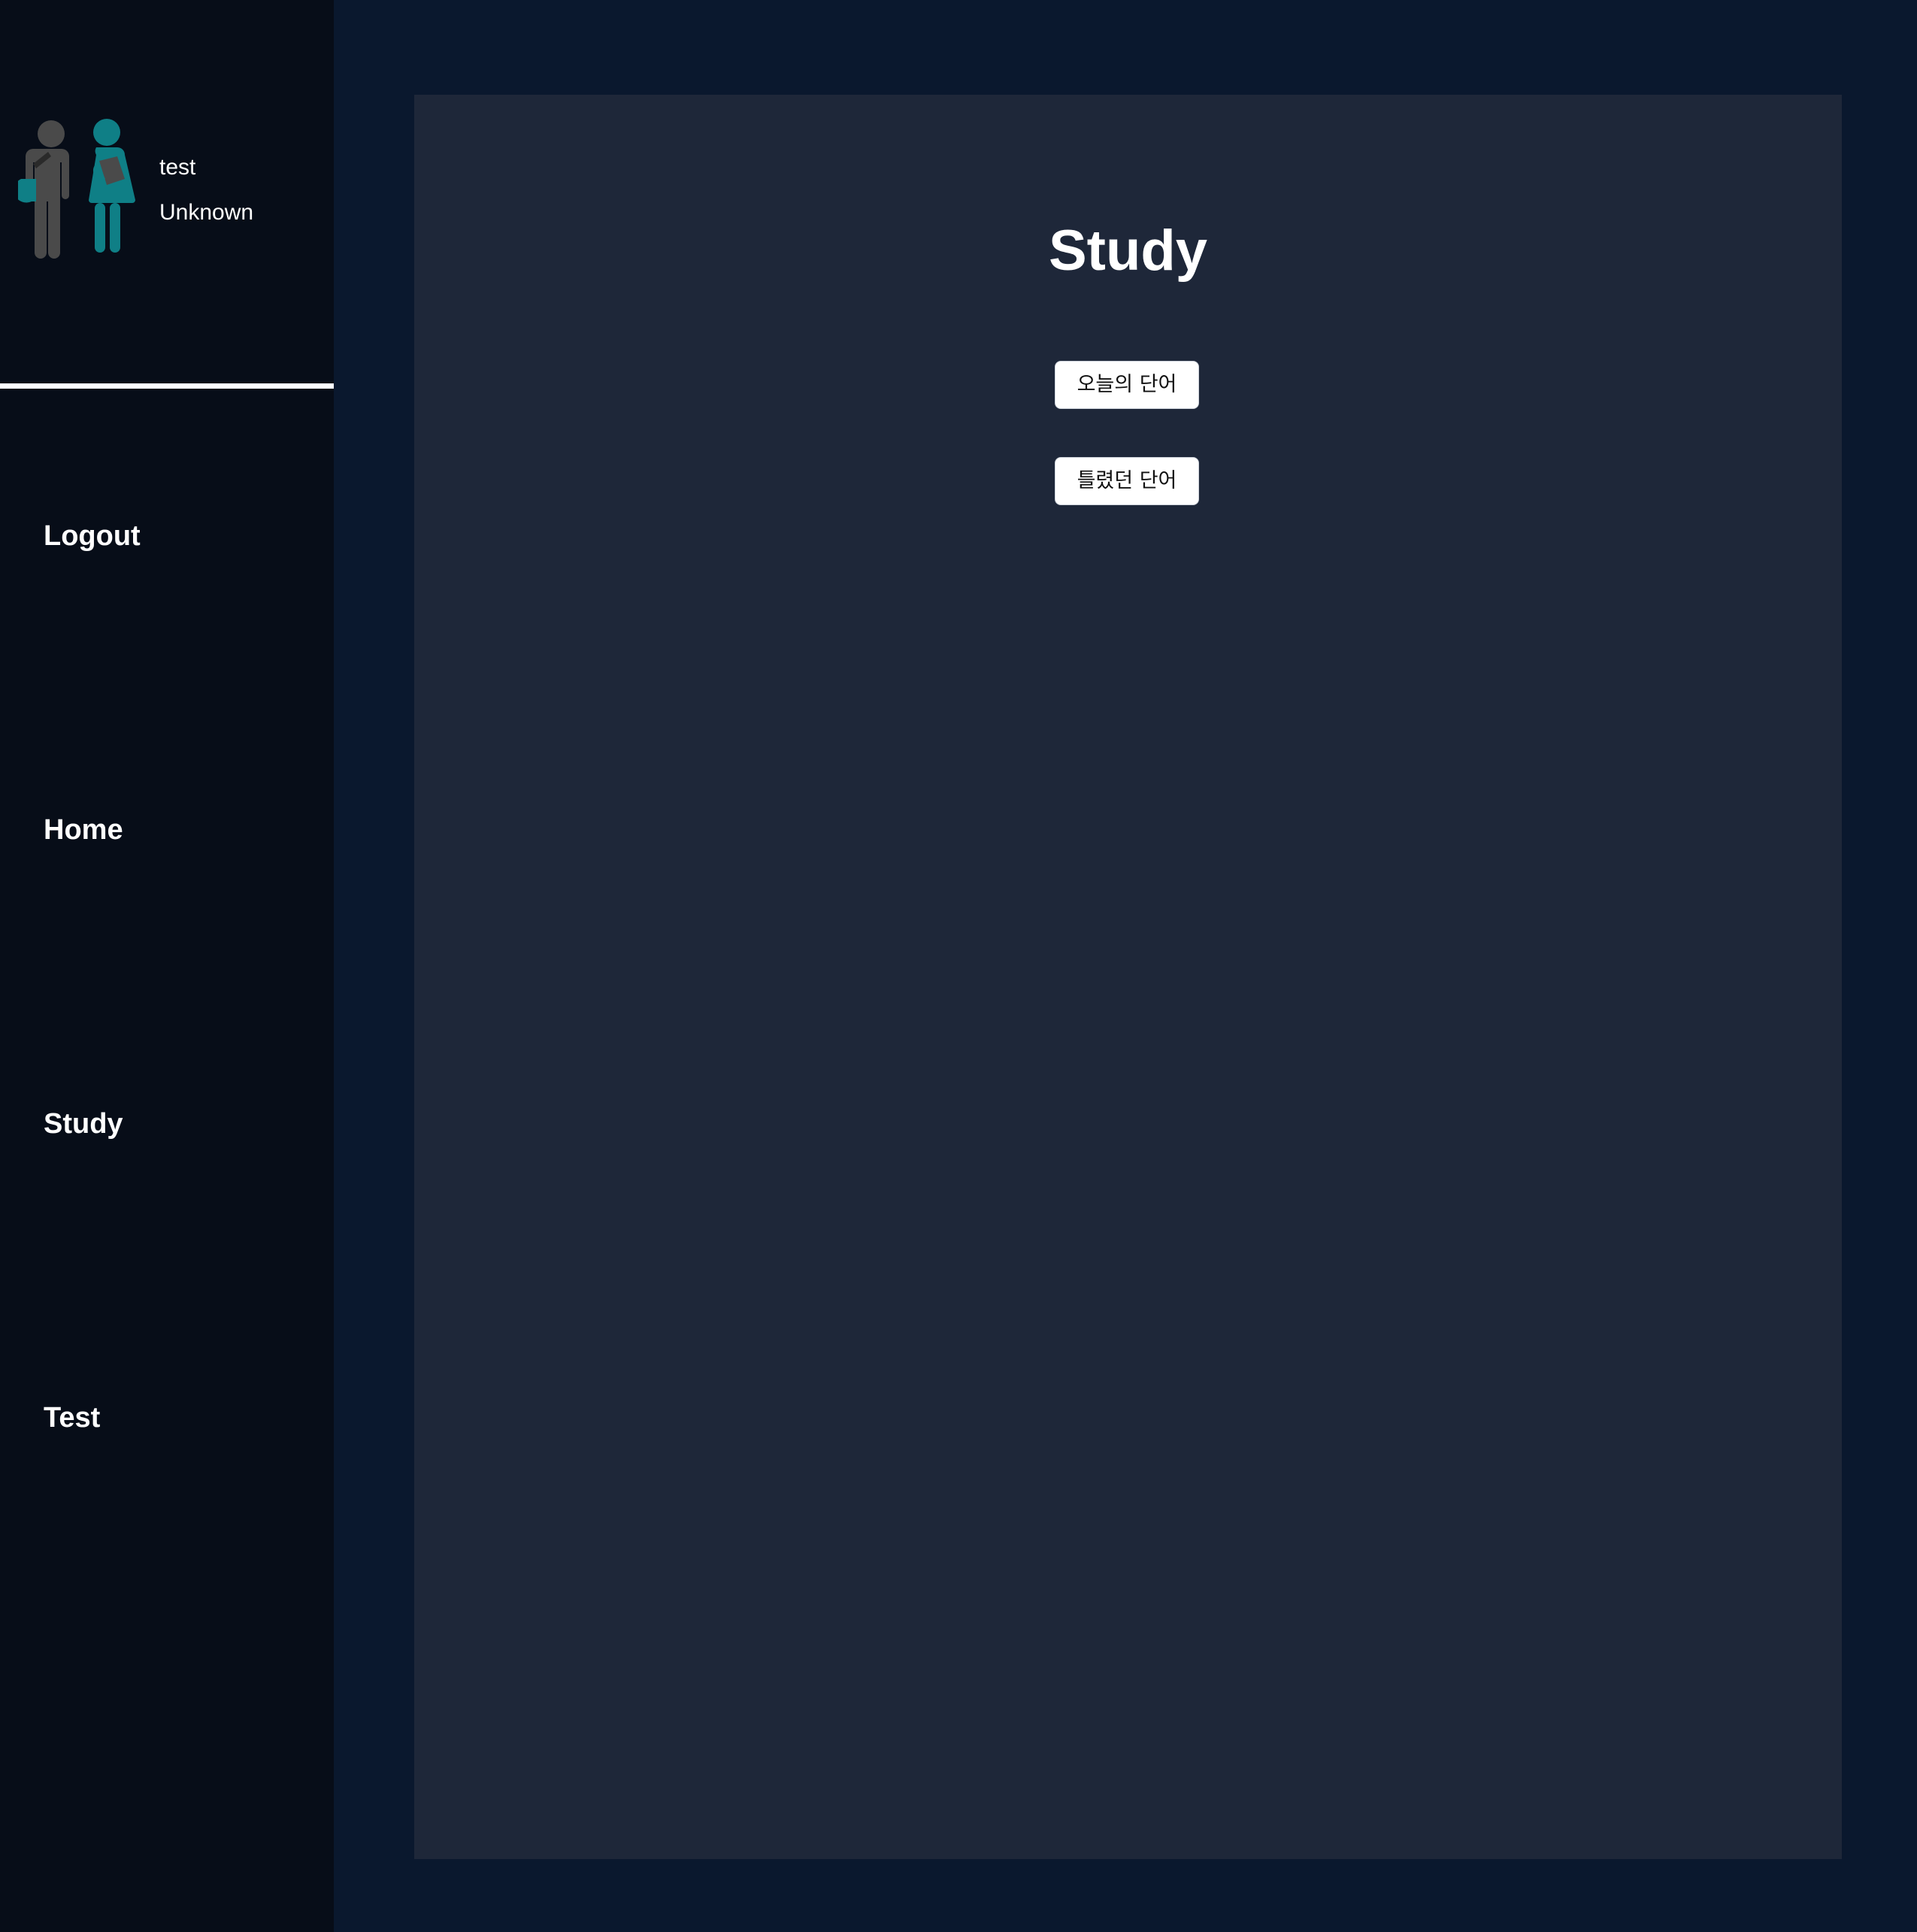 The image size is (1917, 1932). What do you see at coordinates (1127, 481) in the screenshot?
I see `wrong-words-button: 틀렸던 단어` at bounding box center [1127, 481].